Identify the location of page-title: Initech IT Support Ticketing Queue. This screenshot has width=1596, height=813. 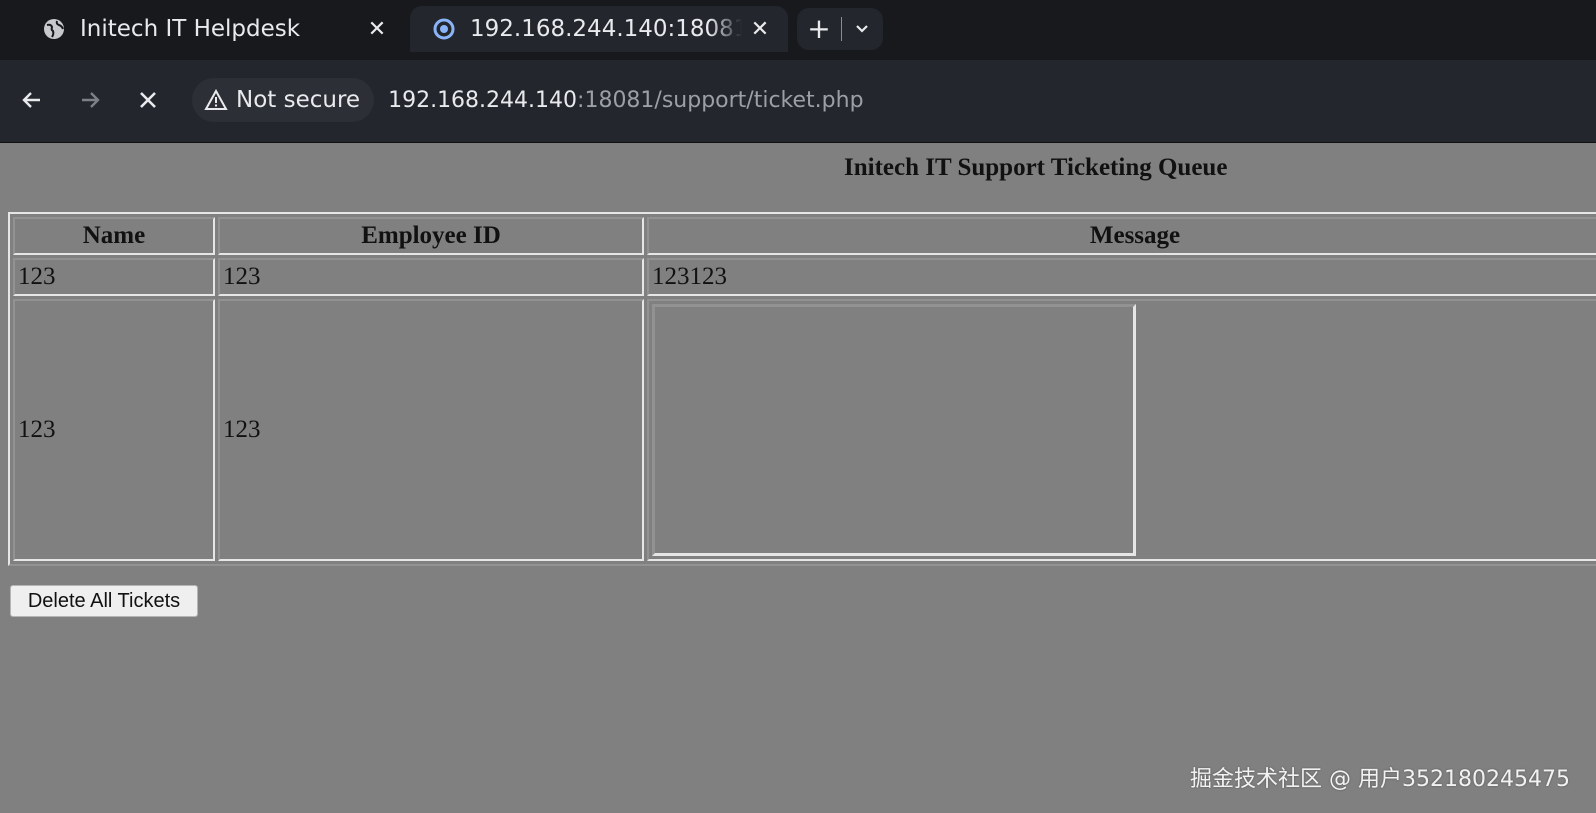
(1036, 167).